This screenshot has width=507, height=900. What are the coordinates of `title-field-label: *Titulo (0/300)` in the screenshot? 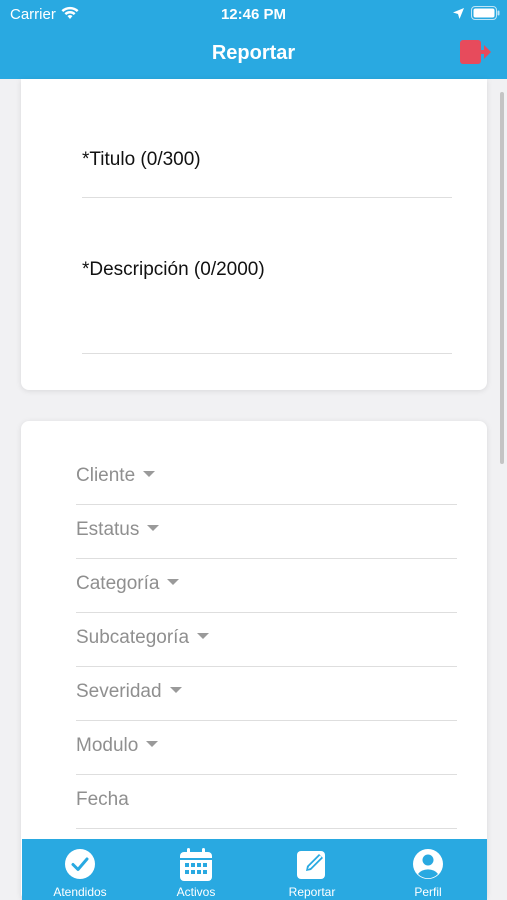 It's located at (141, 159).